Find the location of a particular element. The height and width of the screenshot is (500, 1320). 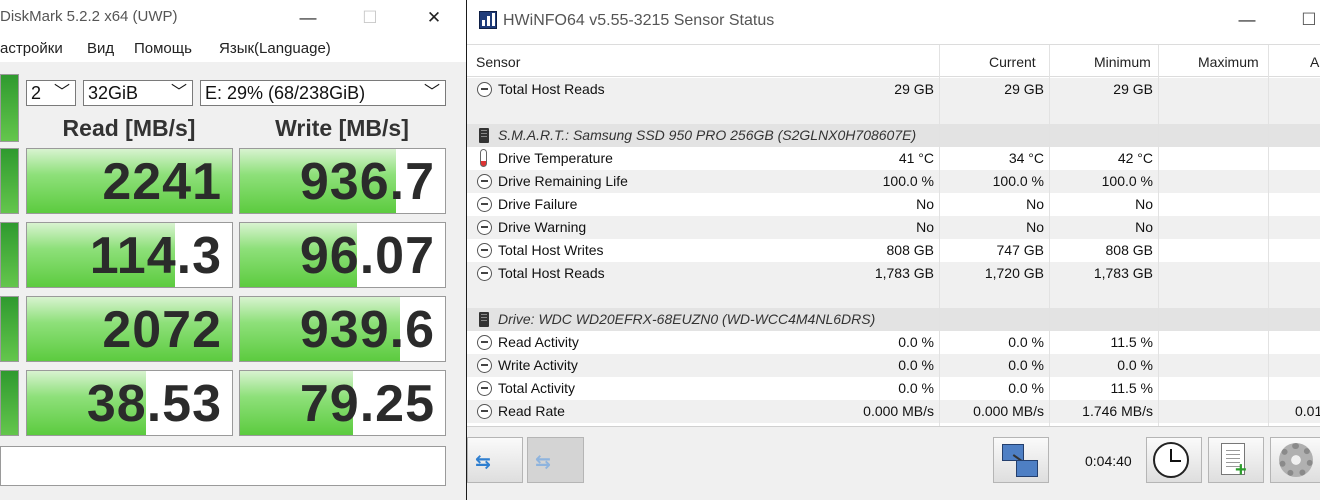

sensor-row: Total Host Writes 808 GB 747 GB 808 GB is located at coordinates (893, 250).